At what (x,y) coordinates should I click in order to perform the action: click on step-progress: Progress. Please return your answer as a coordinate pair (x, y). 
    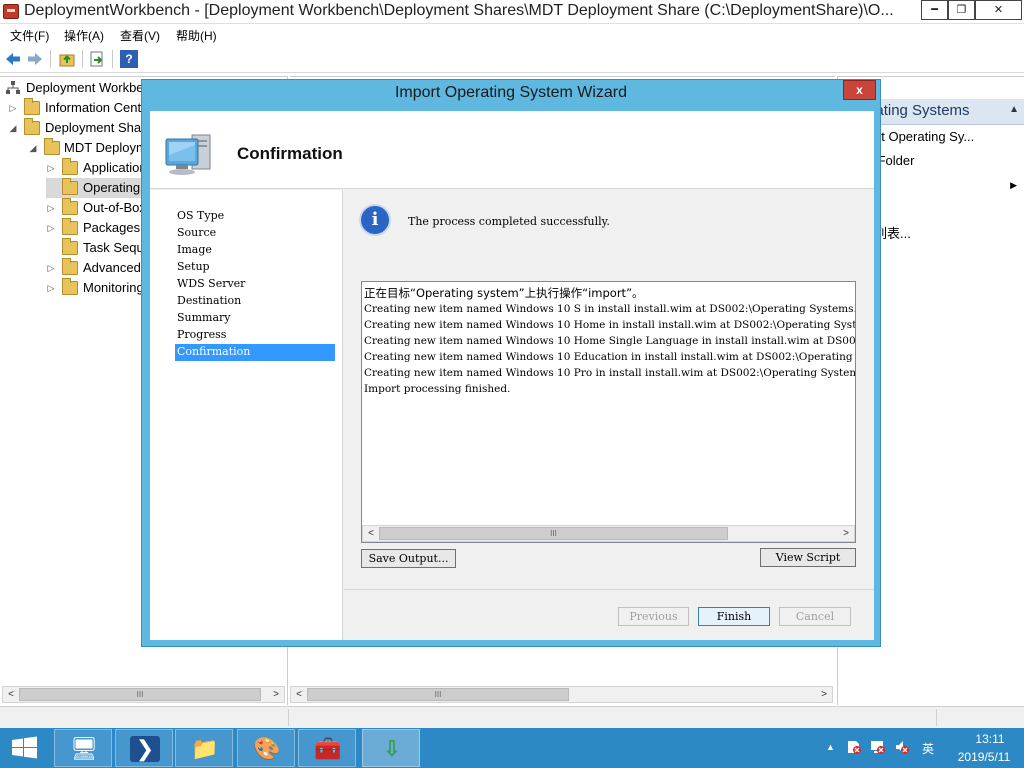
    Looking at the image, I should click on (255, 335).